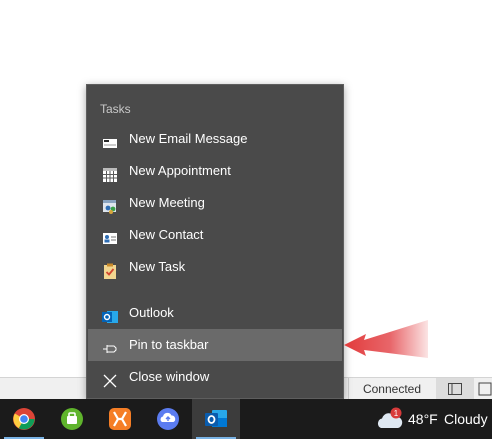  I want to click on task-label: New Task, so click(157, 266).